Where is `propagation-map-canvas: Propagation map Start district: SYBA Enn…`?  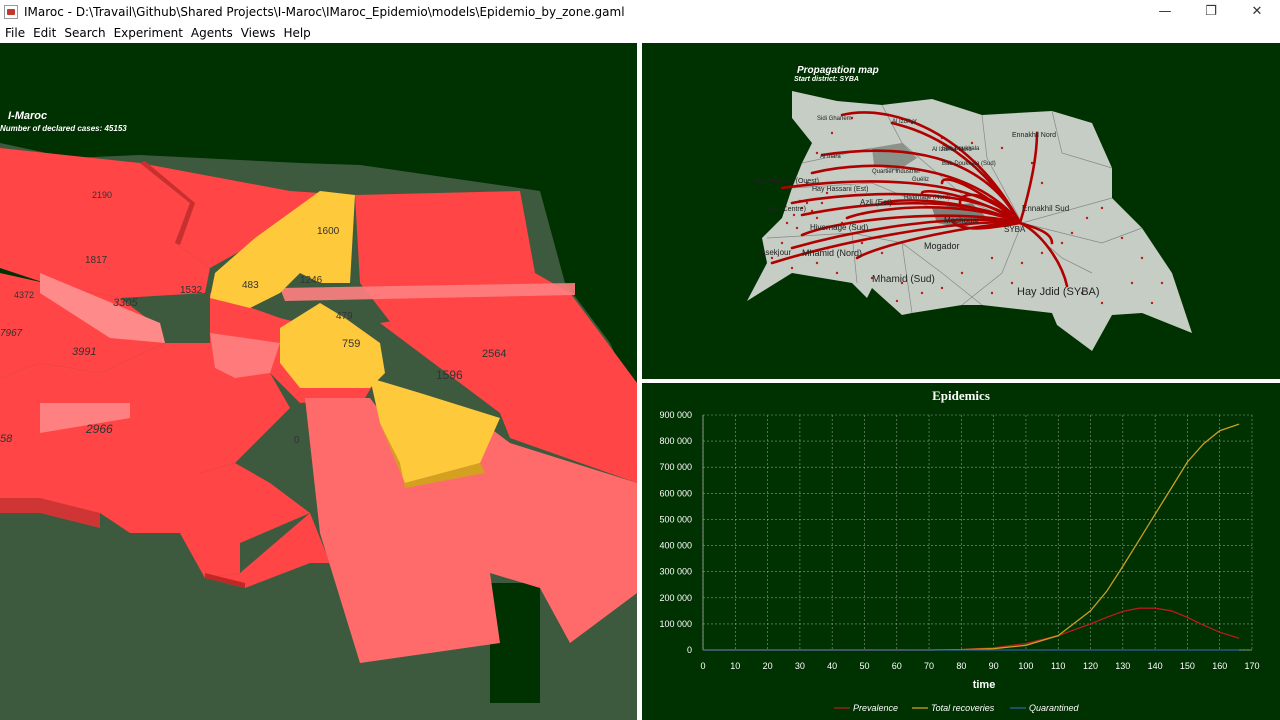 propagation-map-canvas: Propagation map Start district: SYBA Enn… is located at coordinates (969, 208).